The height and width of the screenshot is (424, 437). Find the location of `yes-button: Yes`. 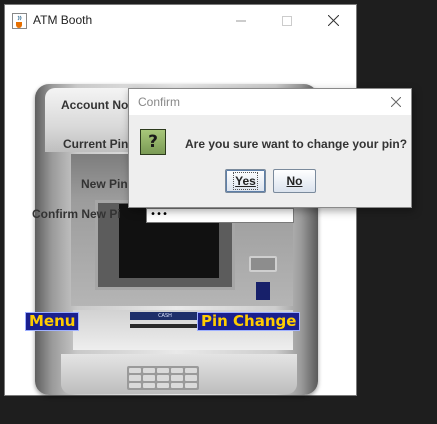

yes-button: Yes is located at coordinates (245, 181).